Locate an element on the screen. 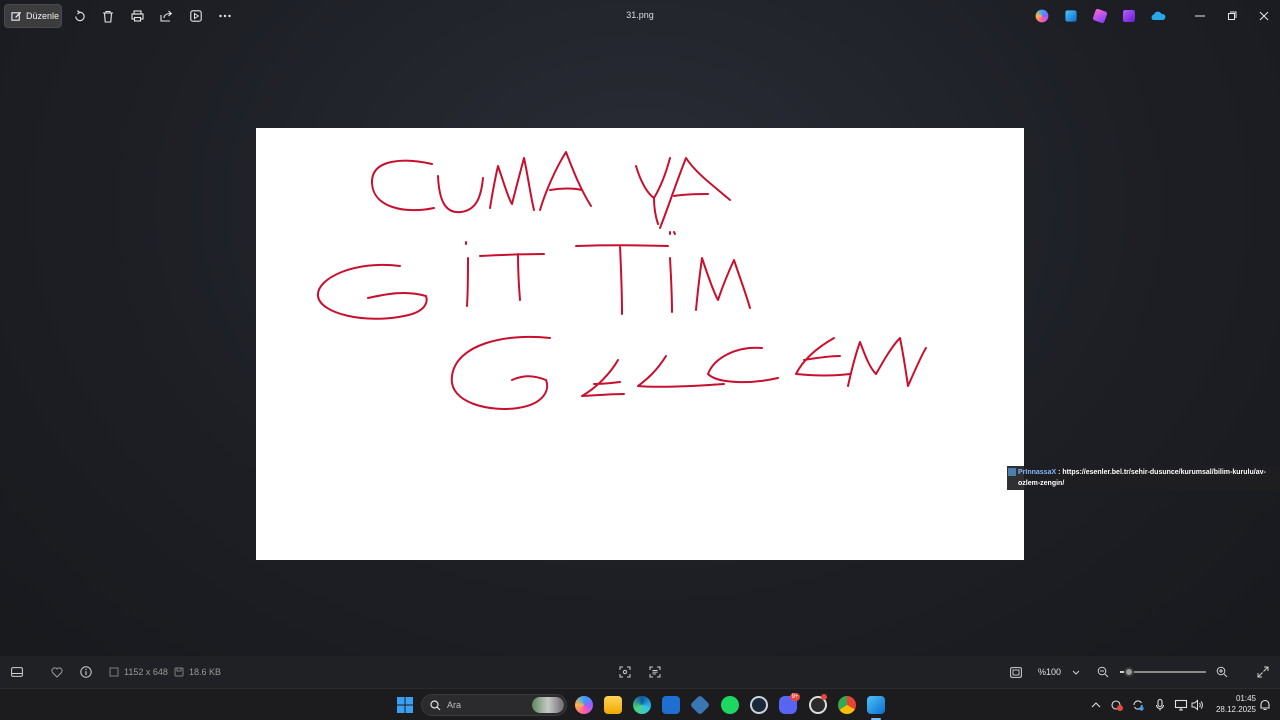 The height and width of the screenshot is (720, 1280). spotify-icon is located at coordinates (730, 705).